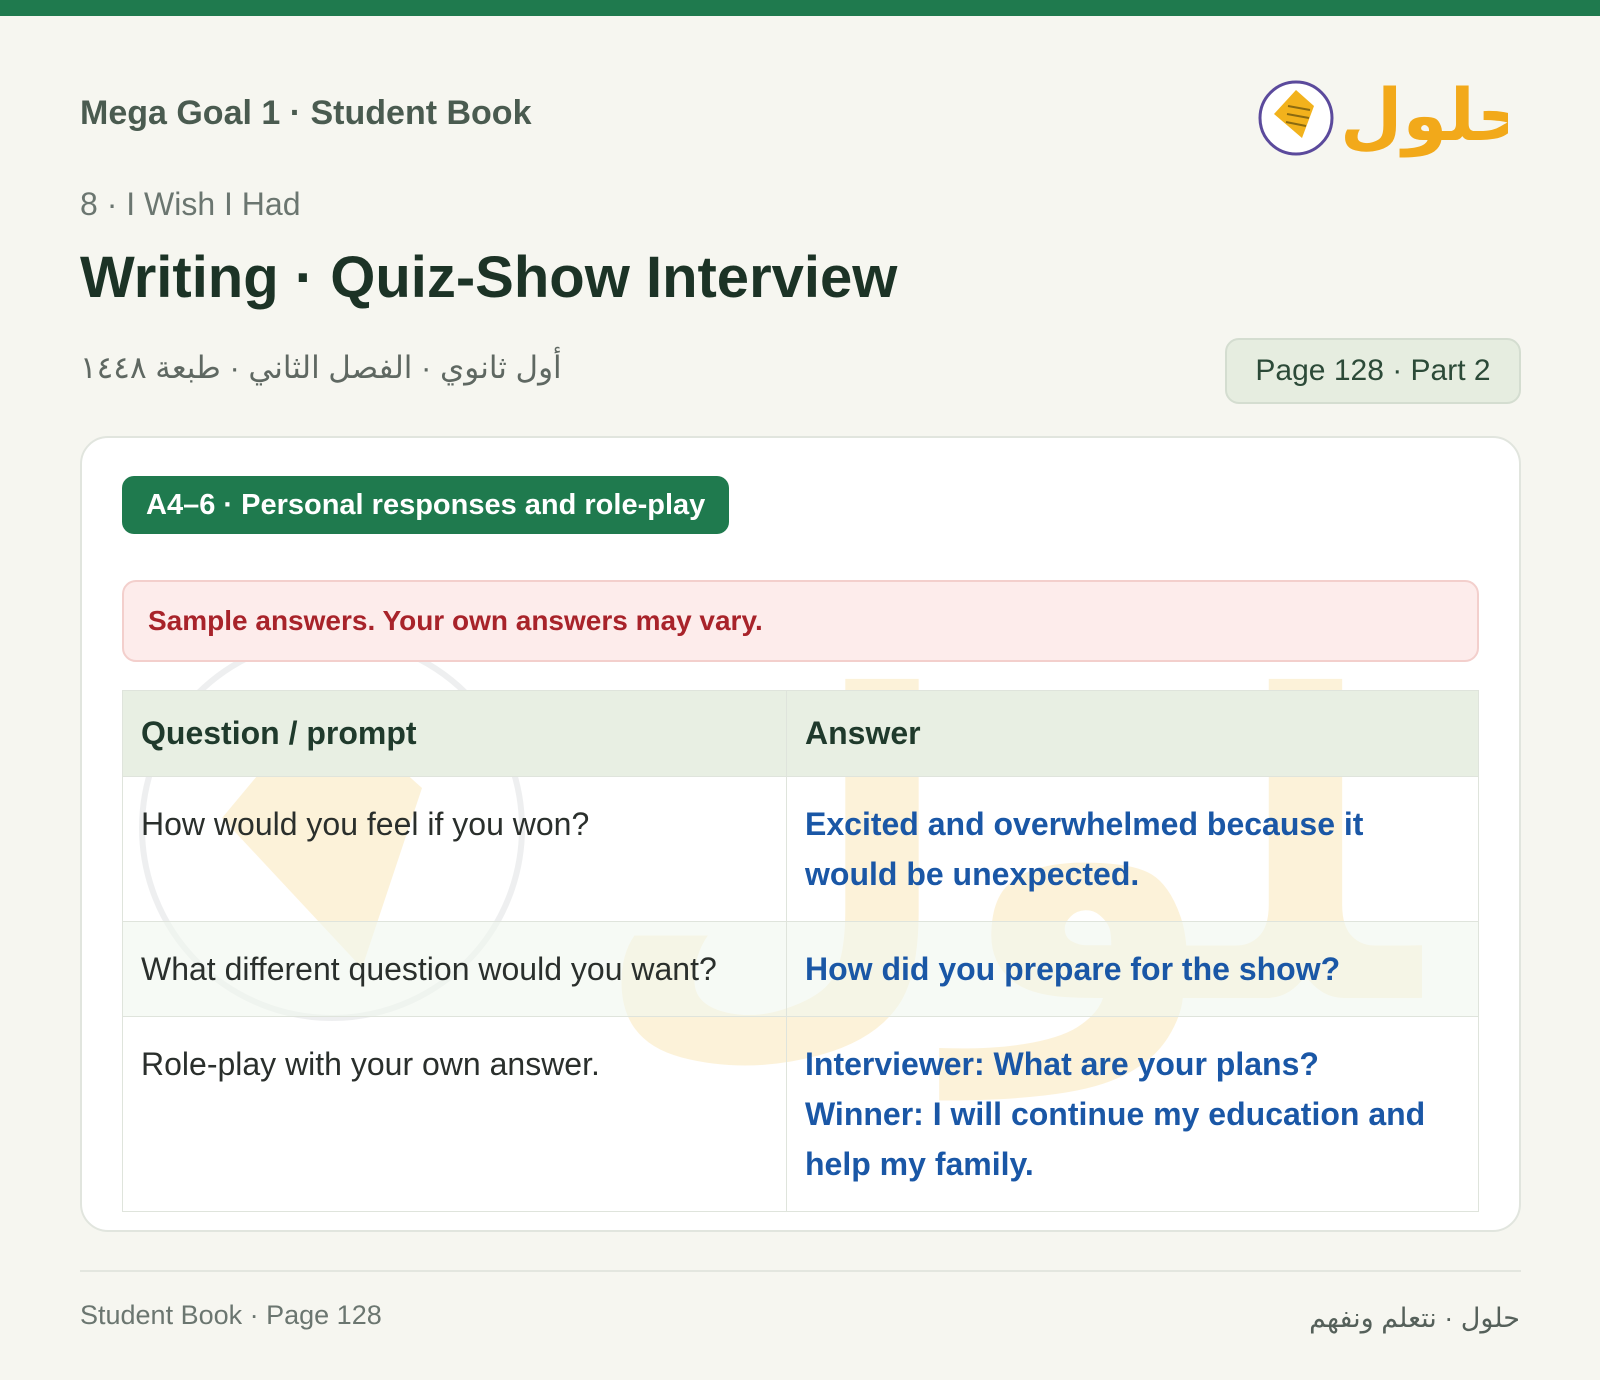 This screenshot has height=1380, width=1600. I want to click on question-cell: What different question would you want?, so click(454, 969).